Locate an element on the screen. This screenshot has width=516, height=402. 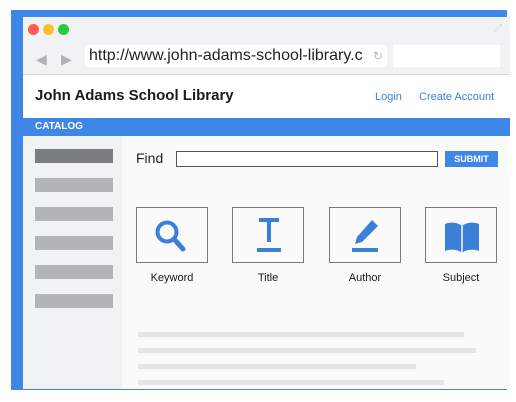
find-input is located at coordinates (307, 159).